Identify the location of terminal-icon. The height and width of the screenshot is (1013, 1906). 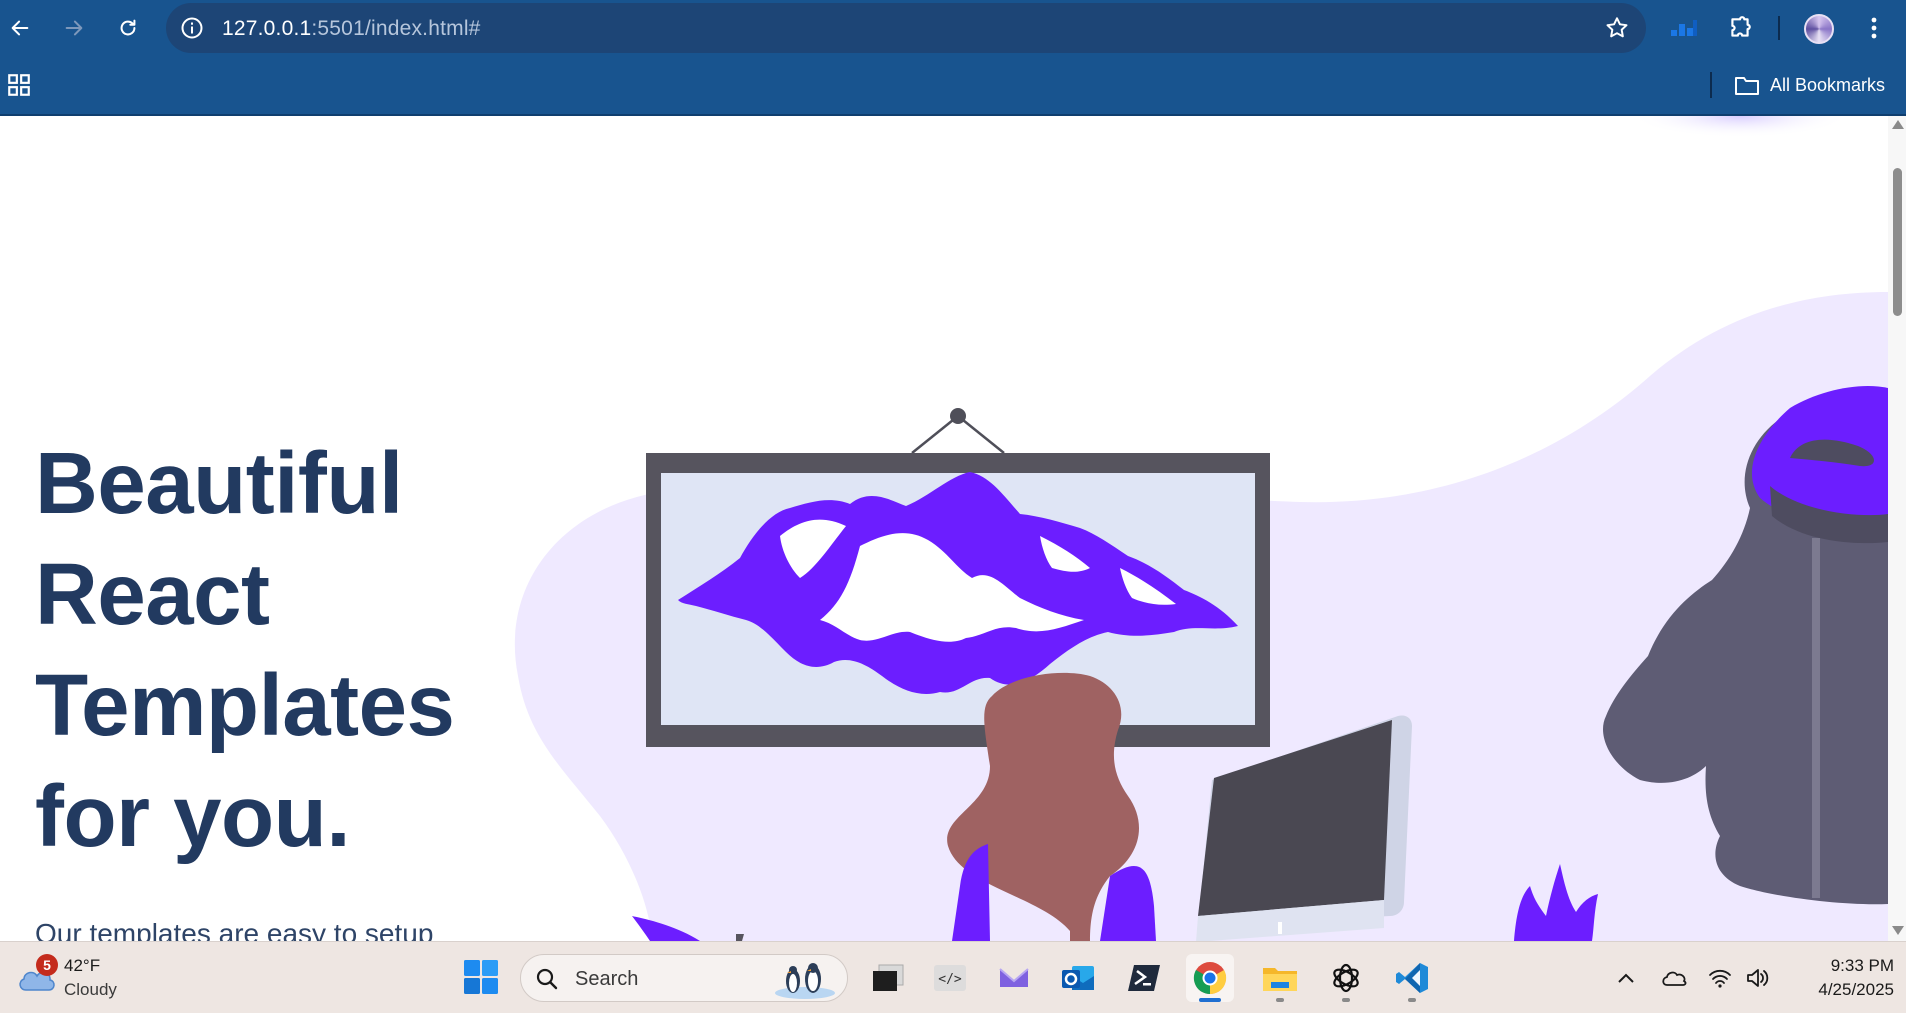
(888, 977).